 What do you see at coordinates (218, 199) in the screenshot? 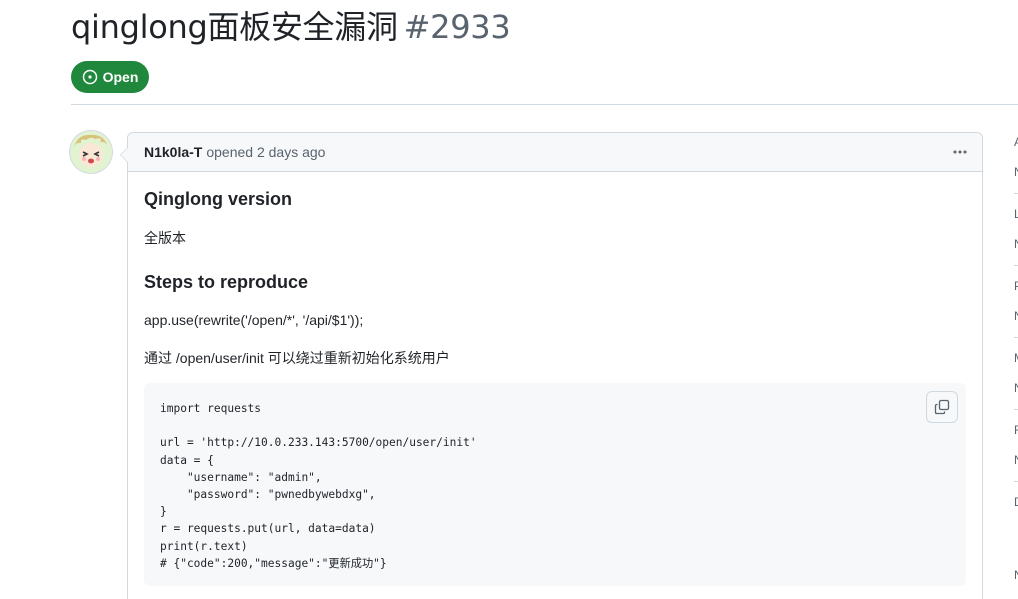
I see `section-heading-version: Qinglong version` at bounding box center [218, 199].